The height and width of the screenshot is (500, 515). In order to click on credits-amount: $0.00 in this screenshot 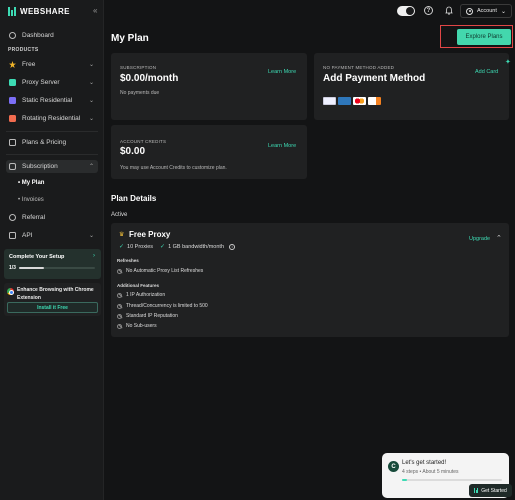, I will do `click(133, 151)`.